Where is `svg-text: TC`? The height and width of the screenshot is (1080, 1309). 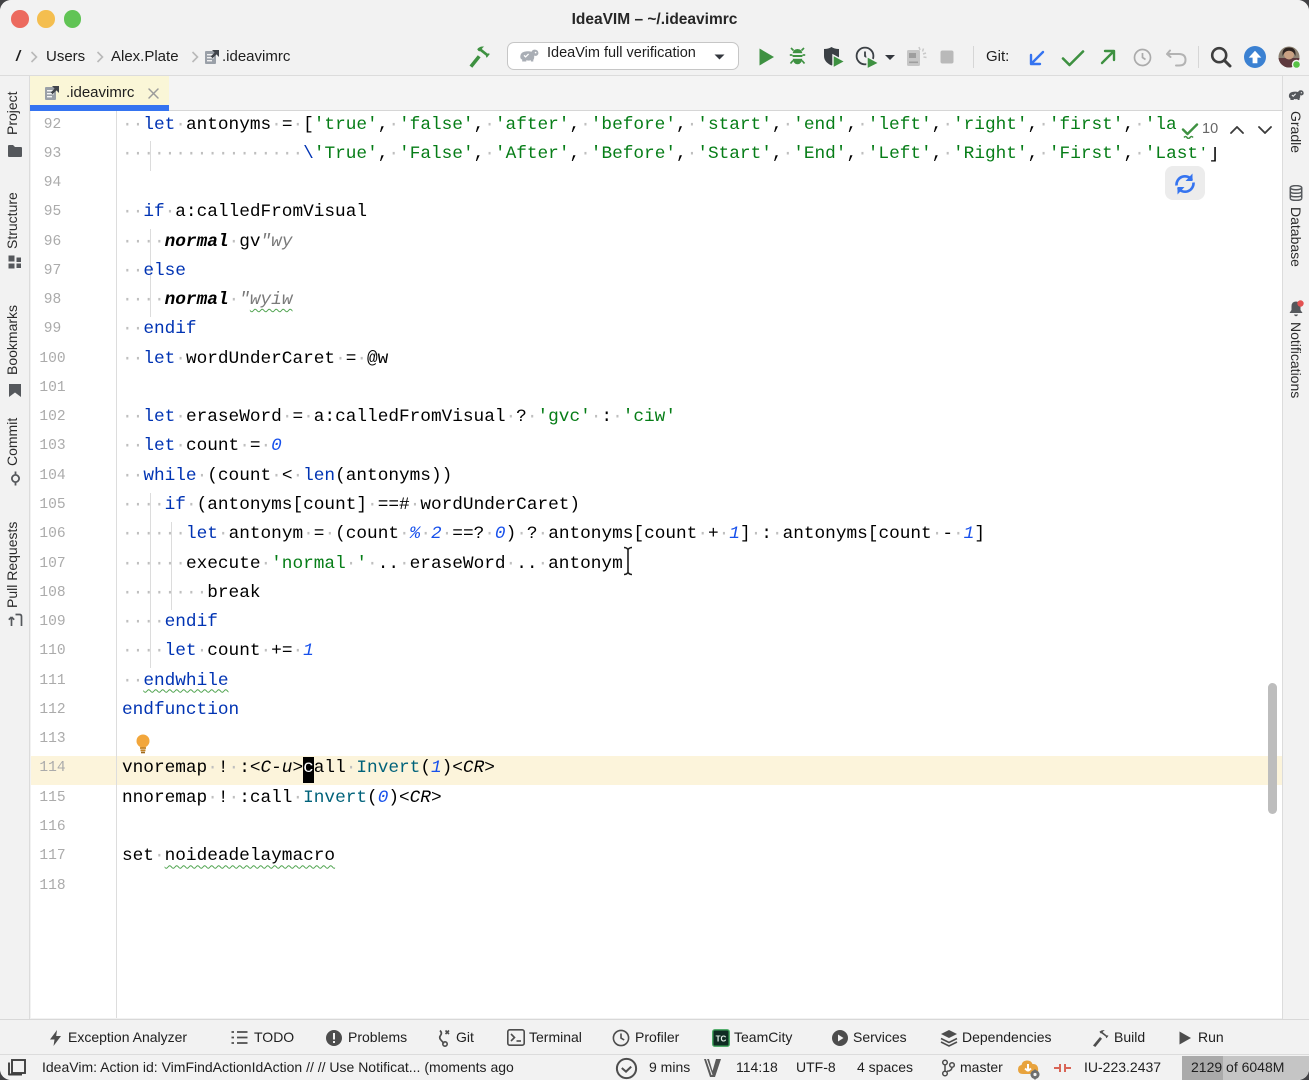 svg-text: TC is located at coordinates (721, 1039).